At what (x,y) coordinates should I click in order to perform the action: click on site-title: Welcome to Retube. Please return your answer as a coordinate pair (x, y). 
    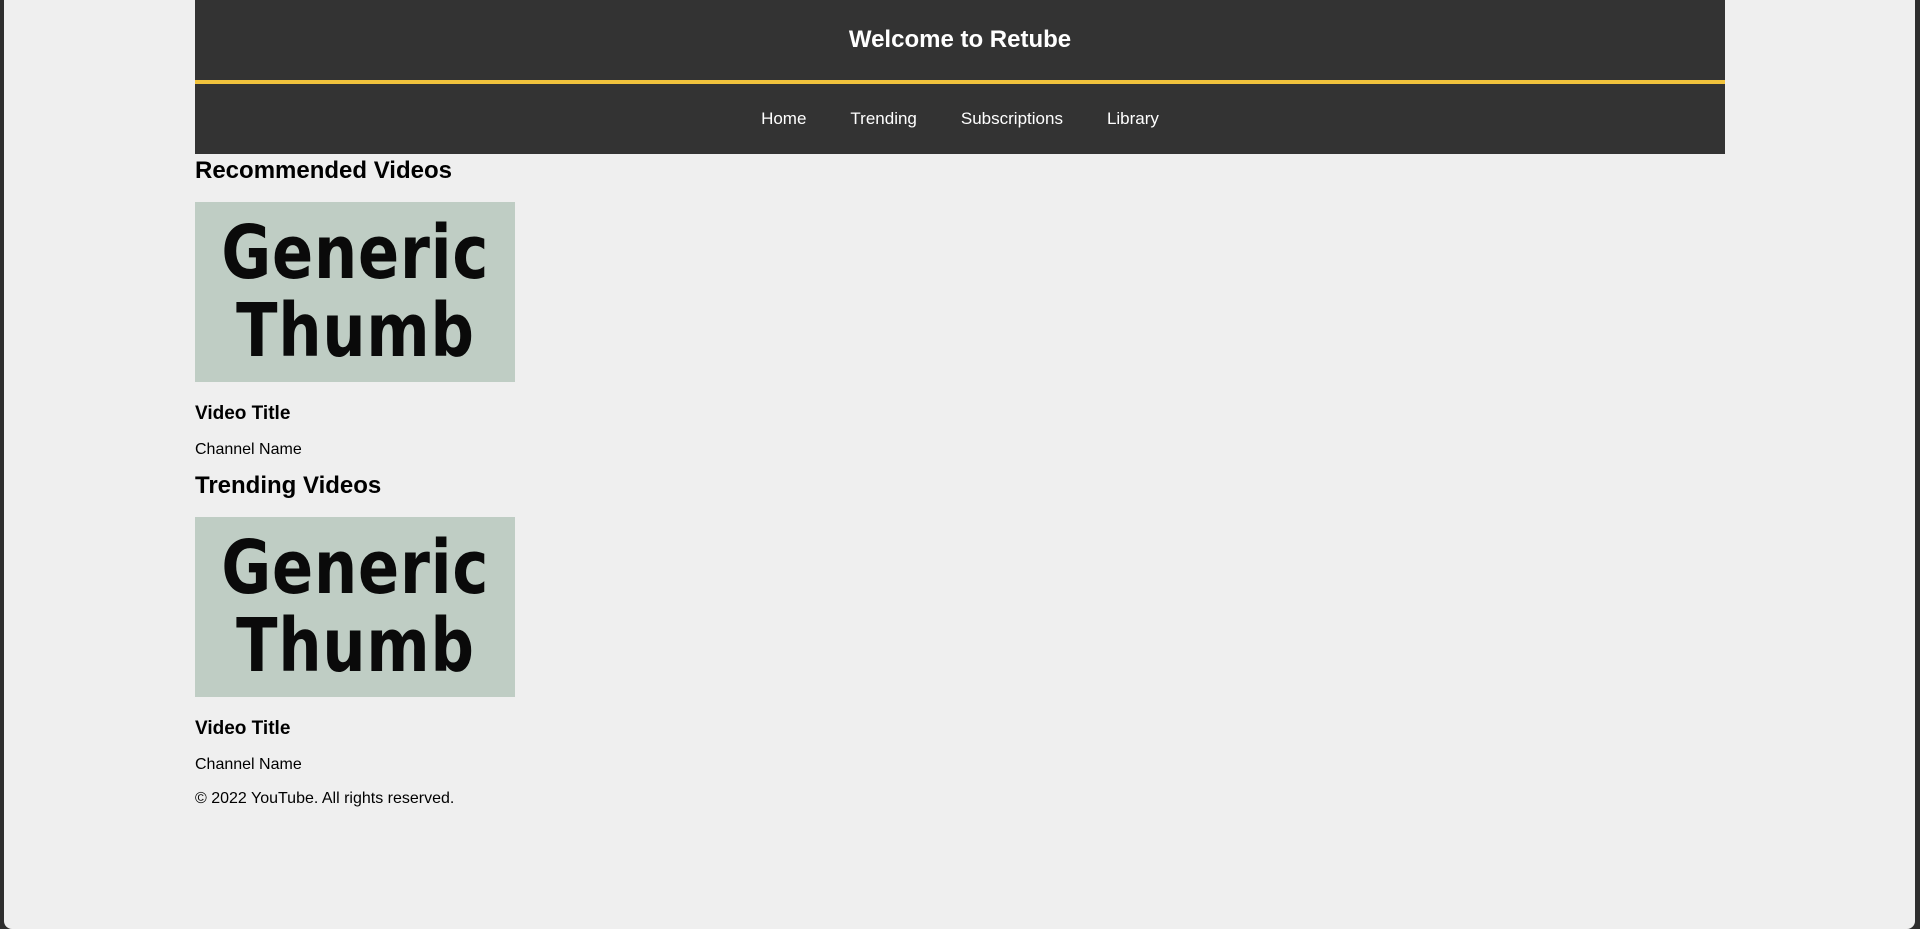
    Looking at the image, I should click on (960, 39).